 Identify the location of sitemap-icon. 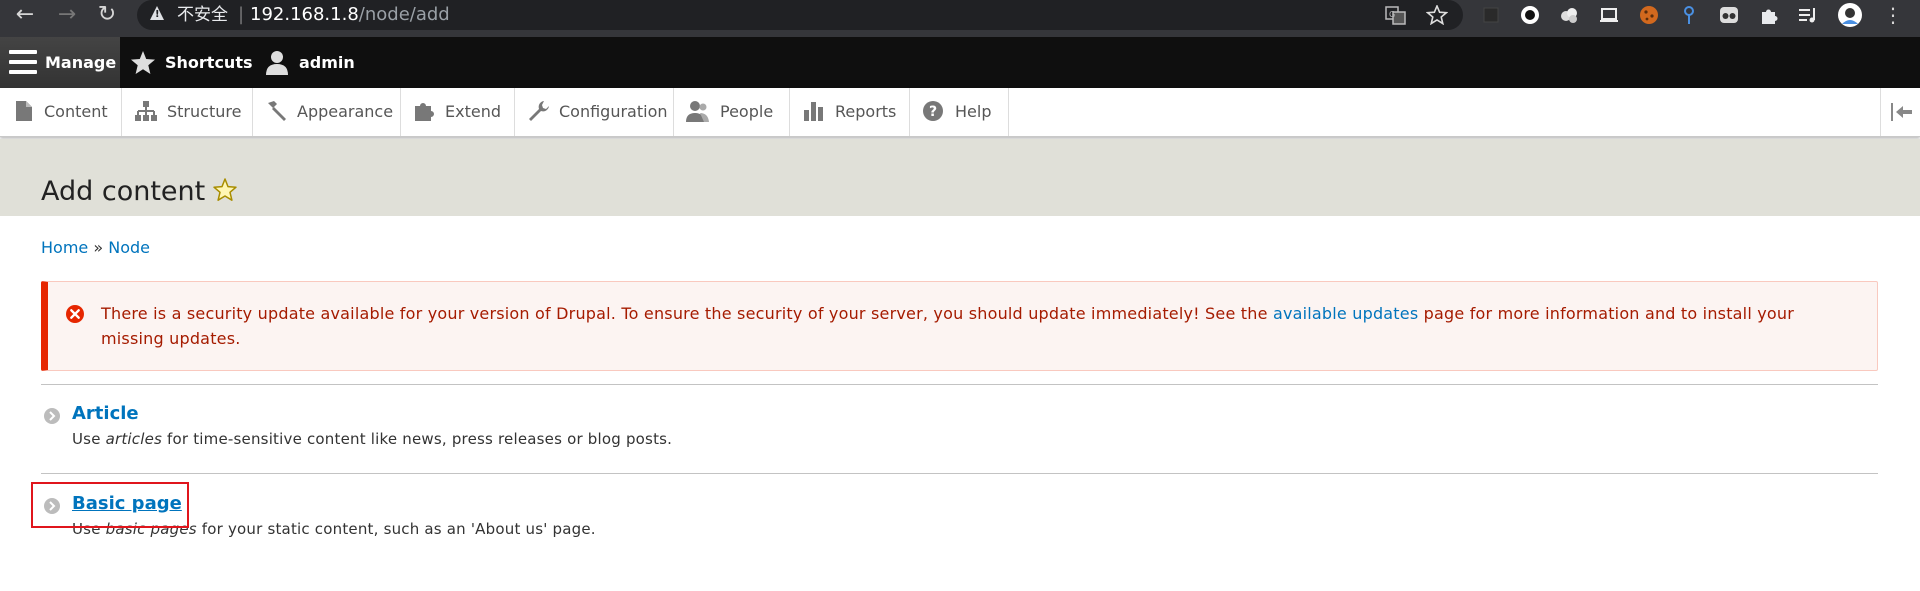
(146, 111).